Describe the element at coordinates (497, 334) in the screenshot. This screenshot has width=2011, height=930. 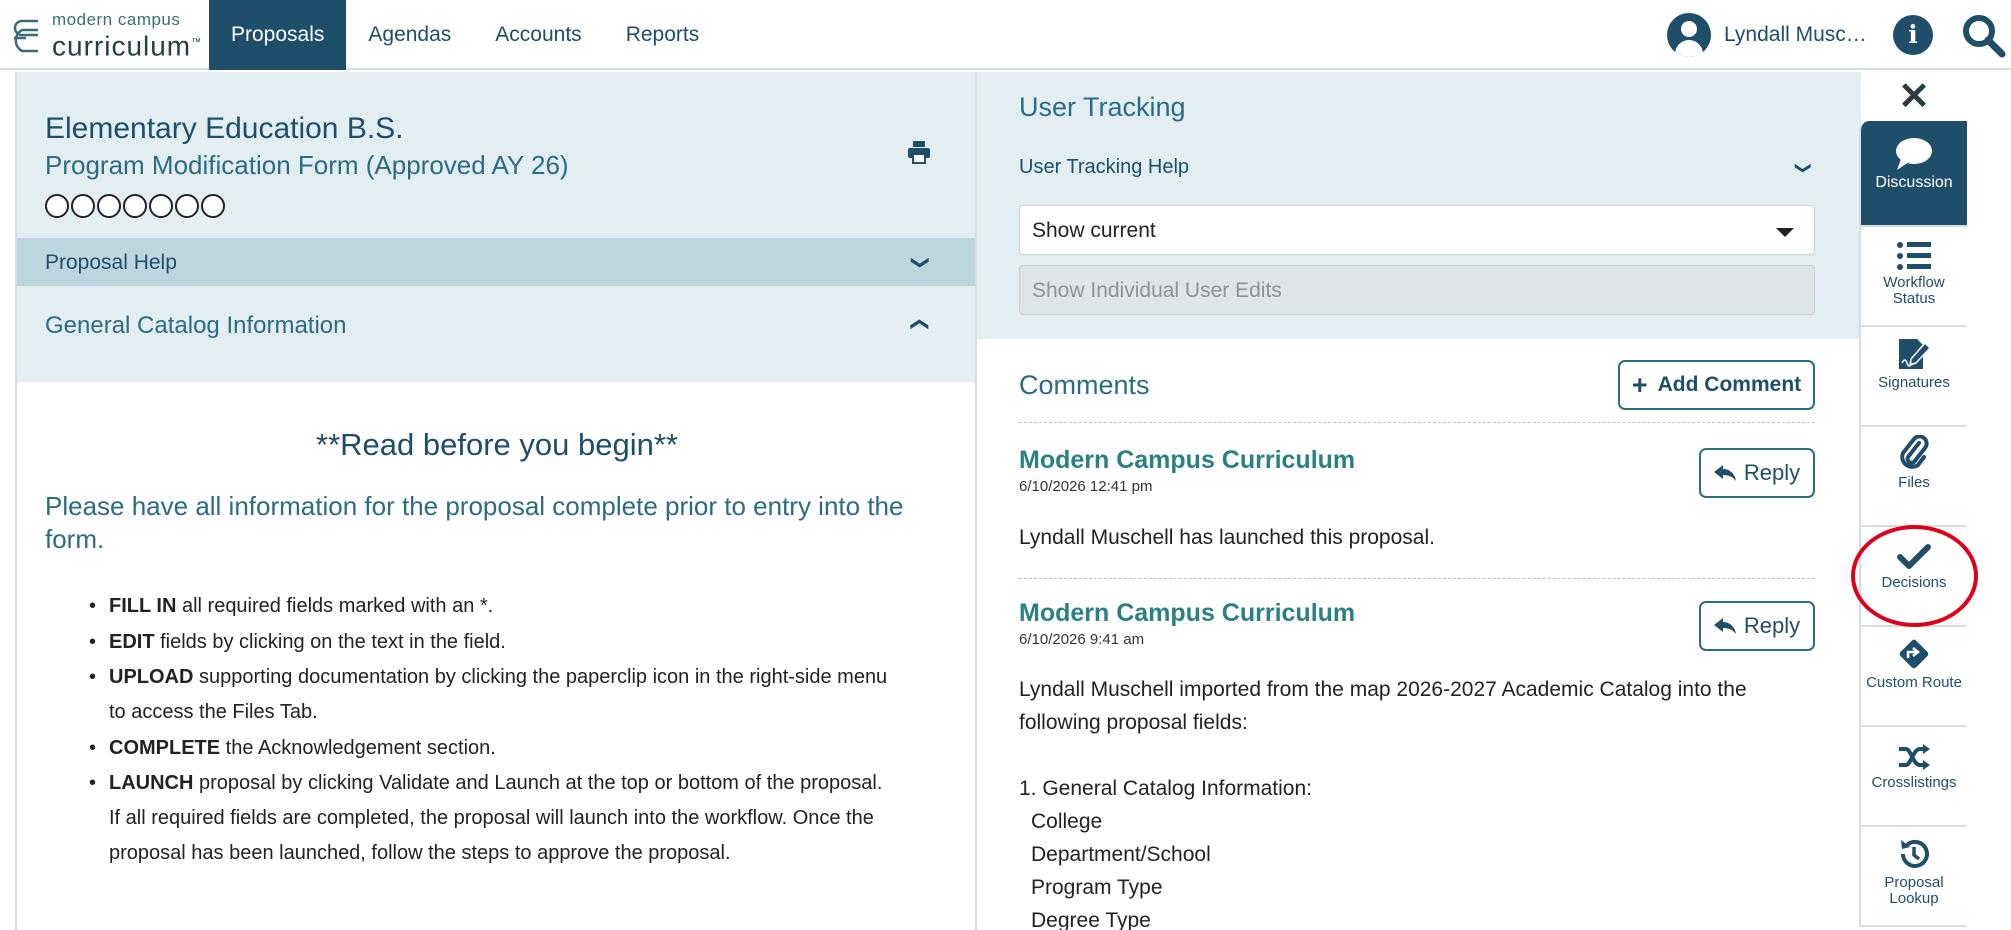
I see `general-catalog-section-toggle: General Catalog Information ❯` at that location.